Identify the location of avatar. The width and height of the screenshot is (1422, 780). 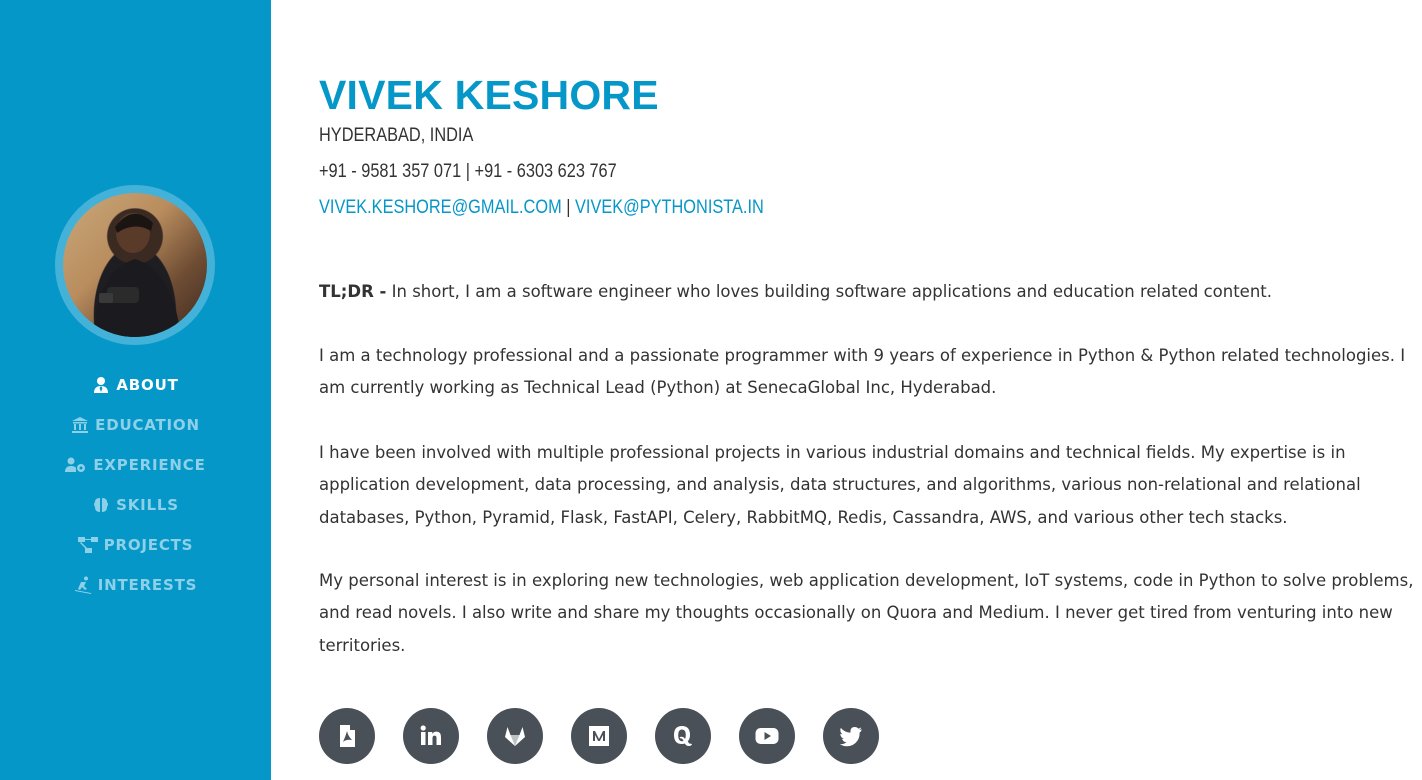
(135, 265).